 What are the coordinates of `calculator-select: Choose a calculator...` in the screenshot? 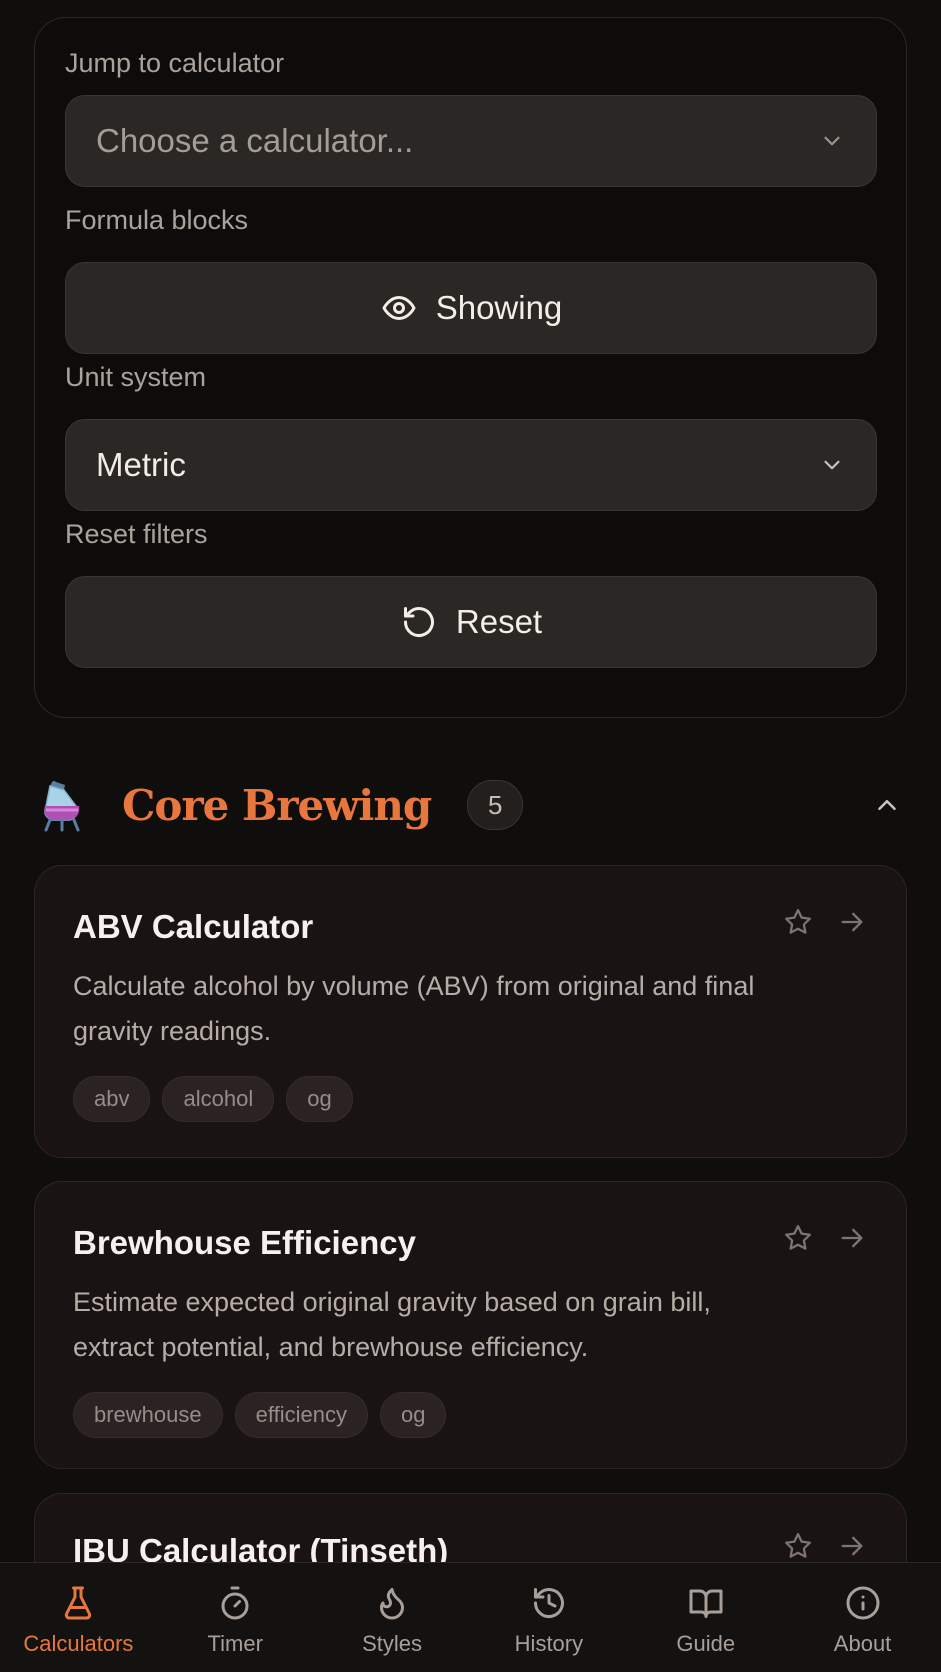 It's located at (471, 141).